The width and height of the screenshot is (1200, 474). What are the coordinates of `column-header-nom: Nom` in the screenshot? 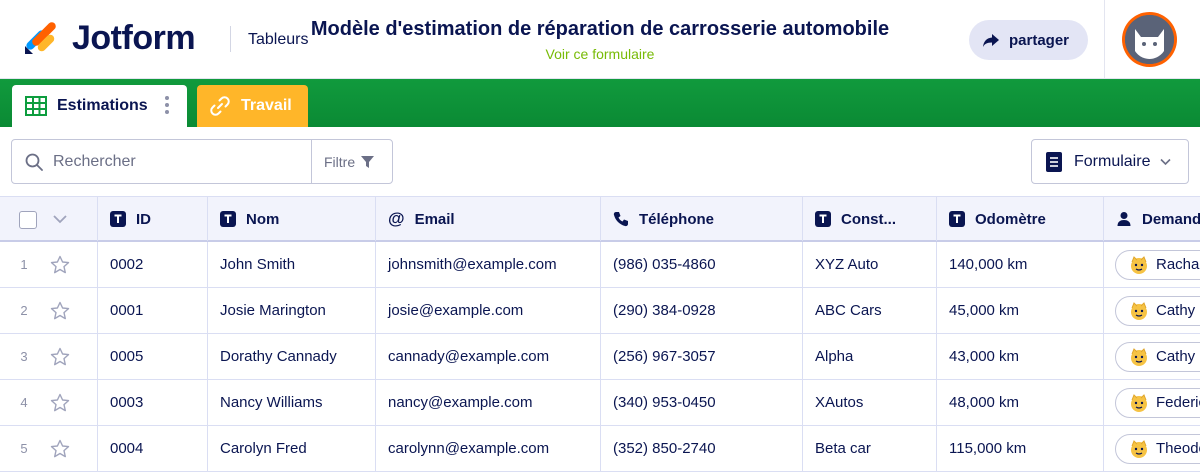 It's located at (292, 219).